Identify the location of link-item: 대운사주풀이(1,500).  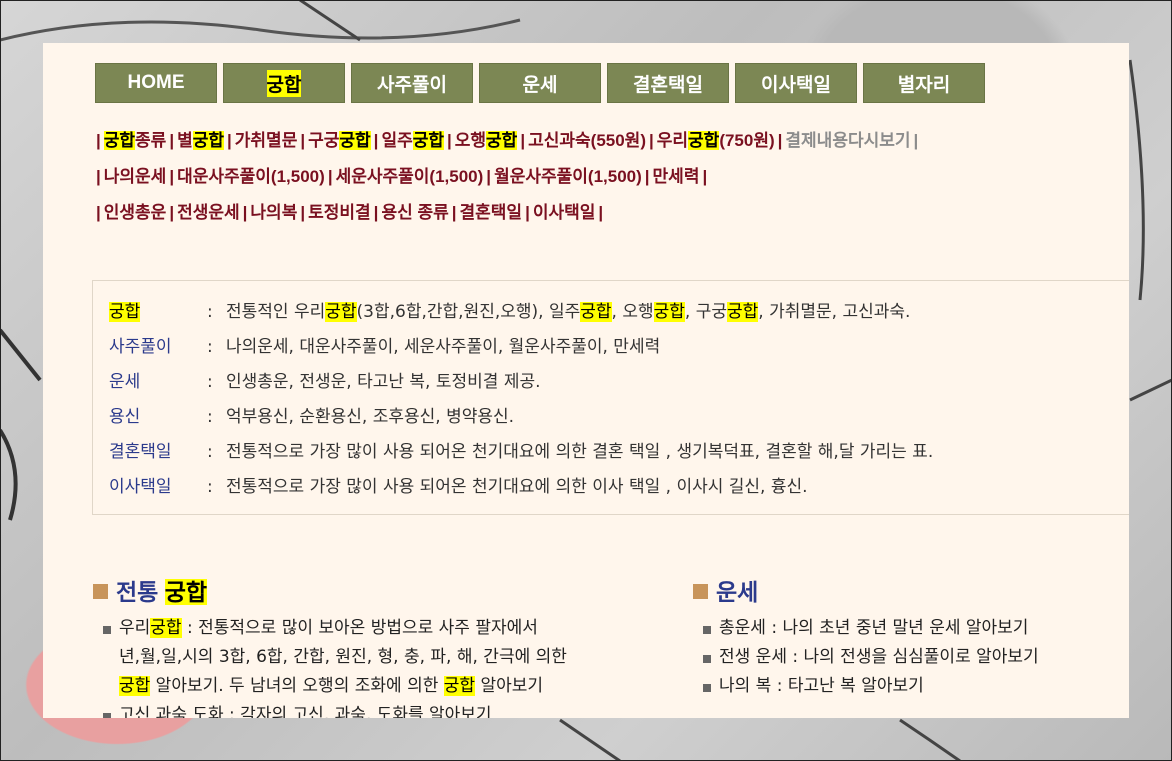
(251, 176).